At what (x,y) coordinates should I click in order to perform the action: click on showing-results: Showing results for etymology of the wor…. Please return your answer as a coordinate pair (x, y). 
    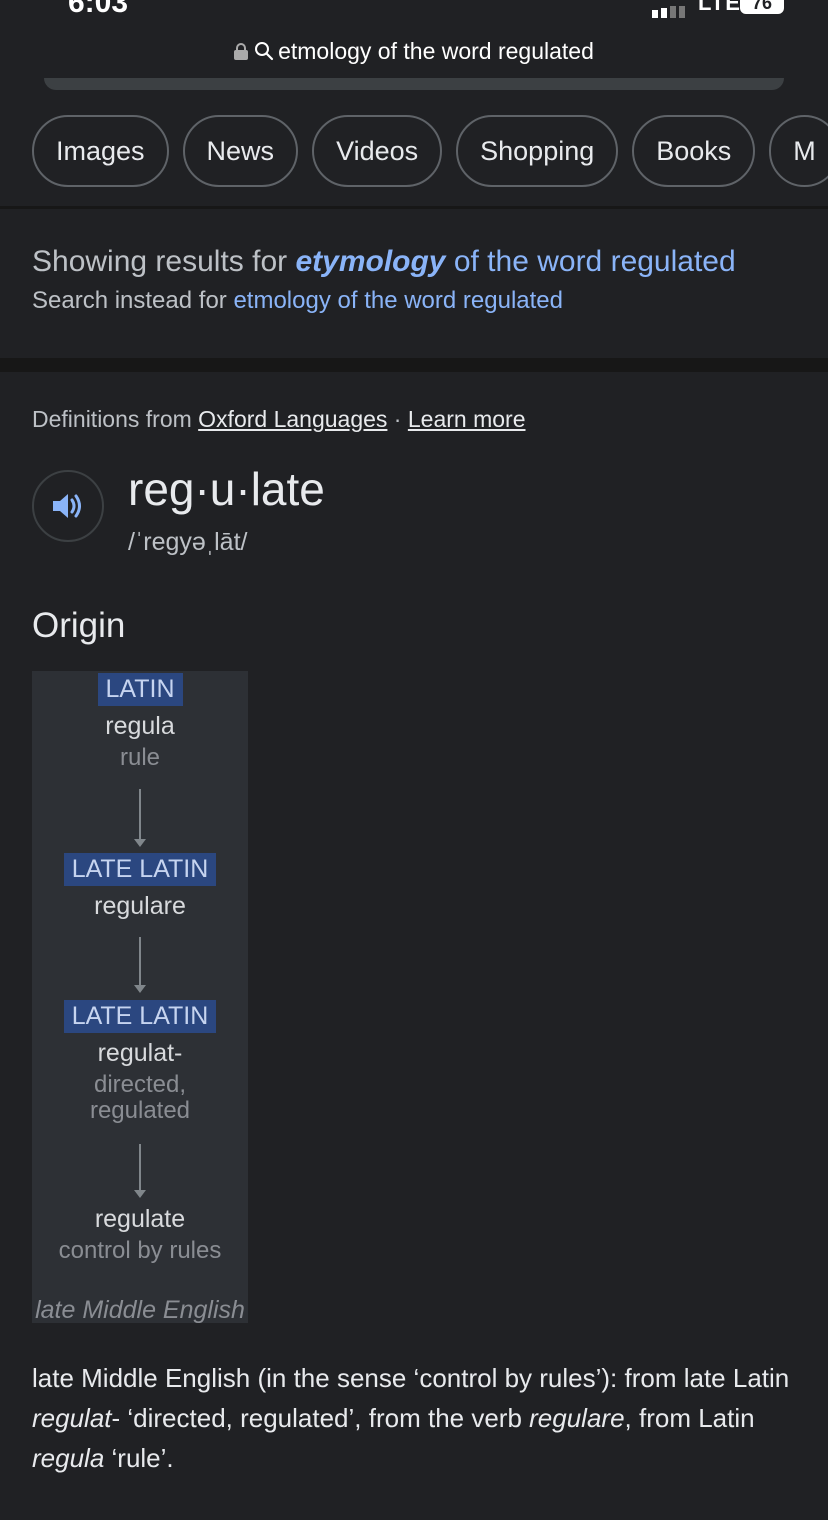
    Looking at the image, I should click on (384, 261).